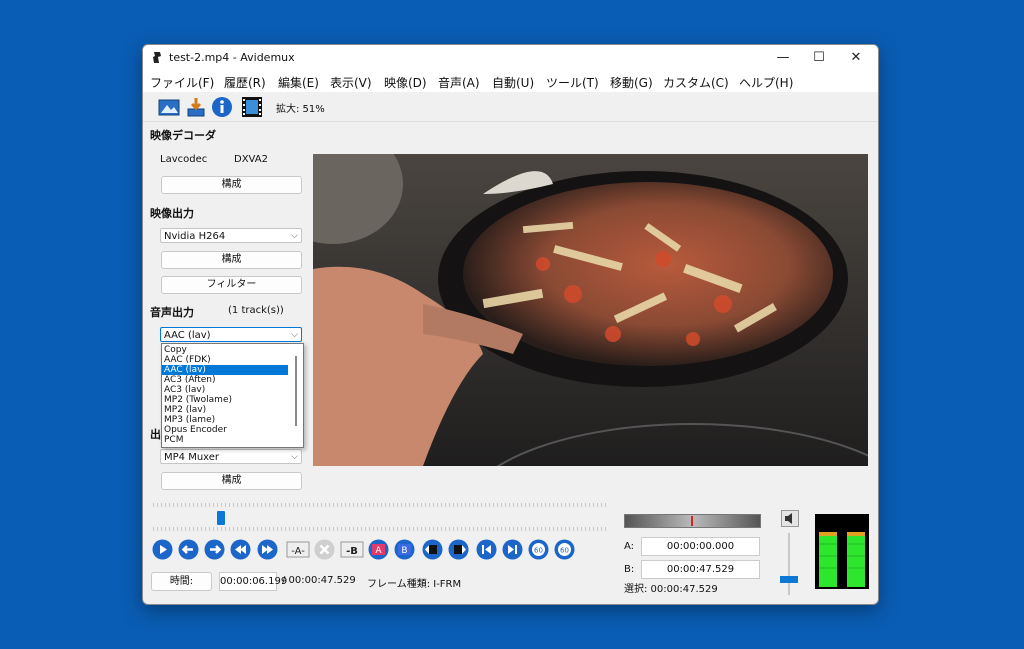 Image resolution: width=1024 pixels, height=649 pixels. What do you see at coordinates (671, 589) in the screenshot?
I see `selection-duration: 選択: 00:00:47.529` at bounding box center [671, 589].